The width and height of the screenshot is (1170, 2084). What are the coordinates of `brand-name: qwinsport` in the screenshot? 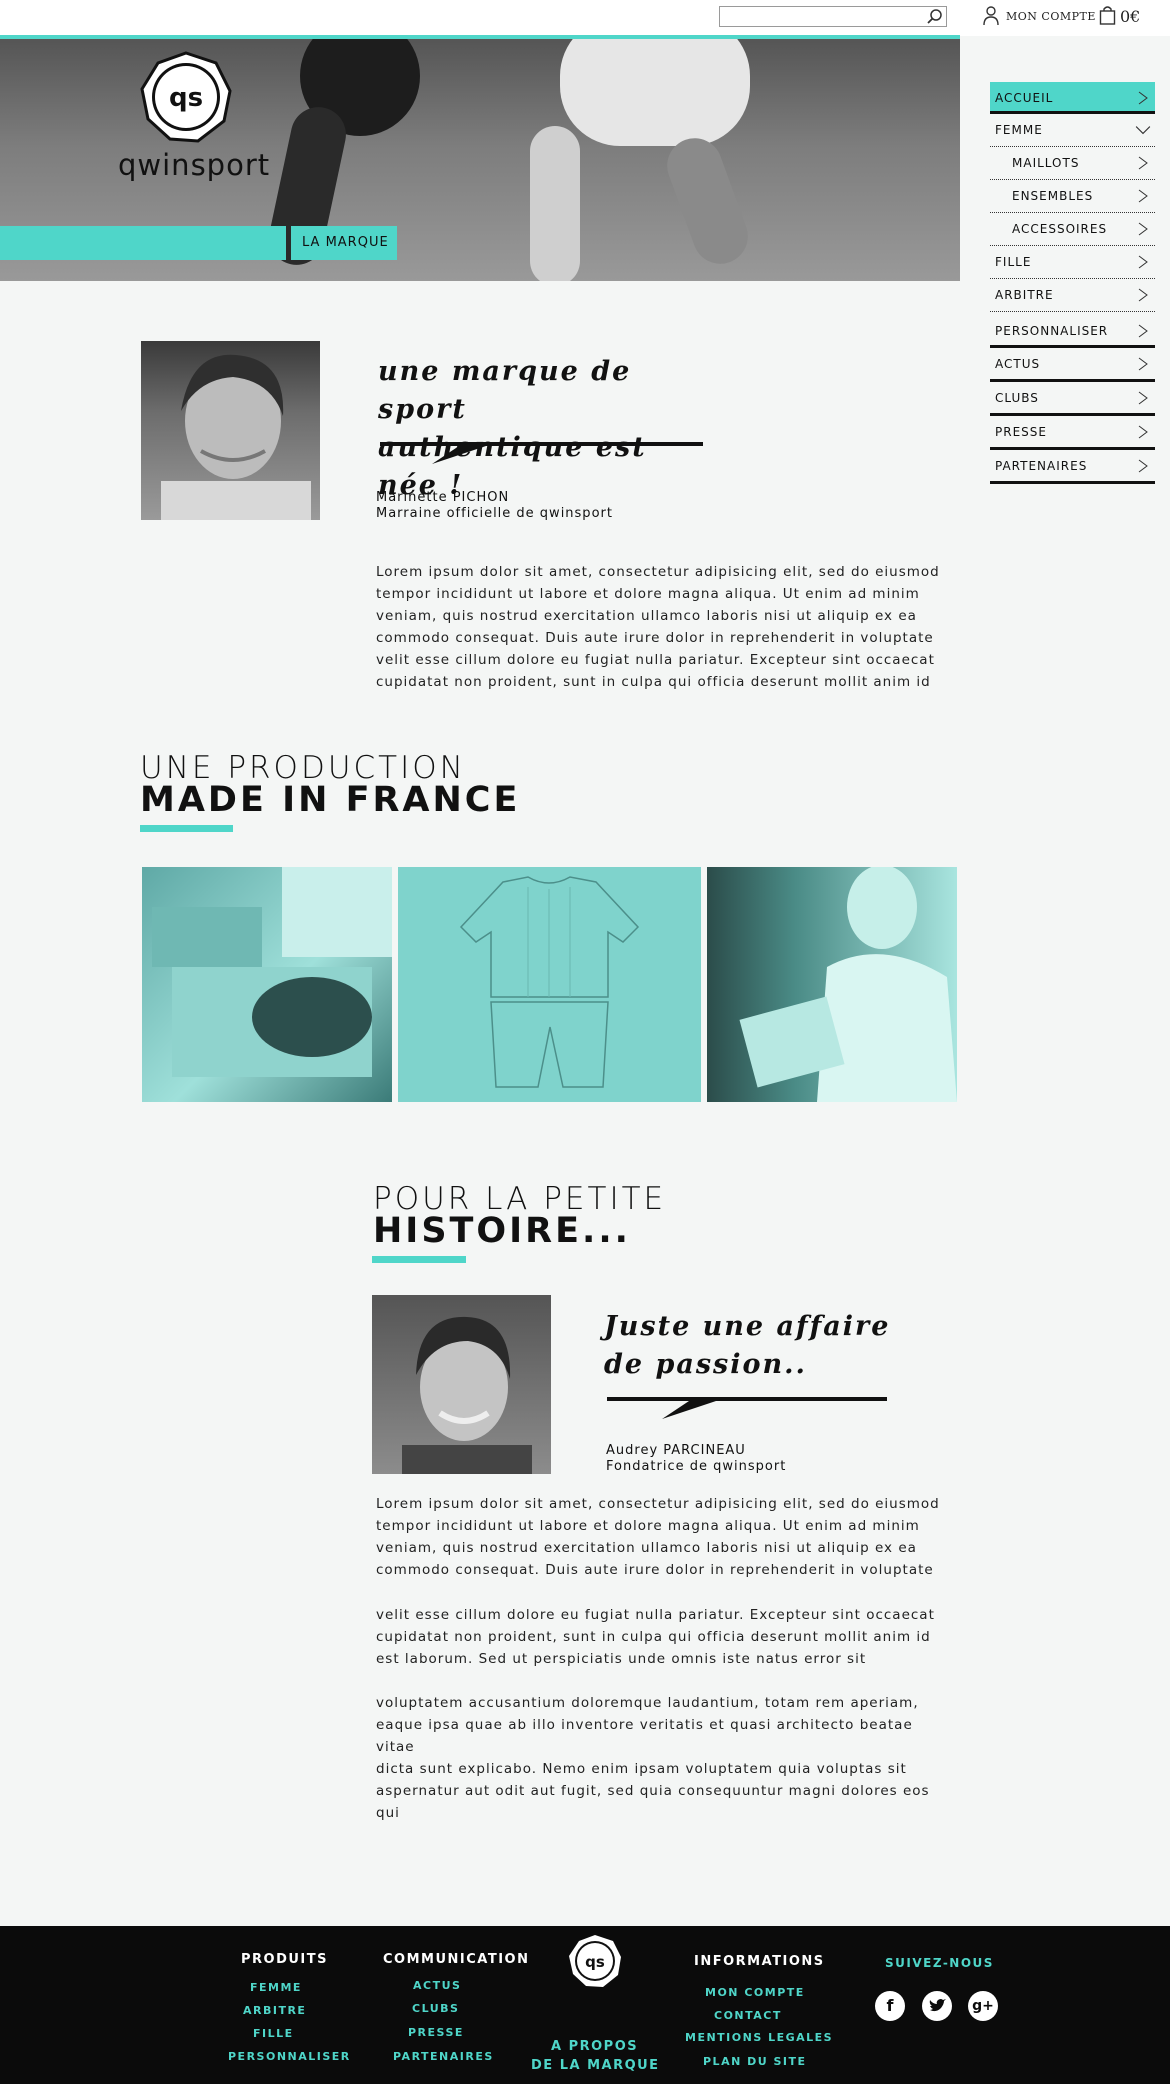 It's located at (194, 165).